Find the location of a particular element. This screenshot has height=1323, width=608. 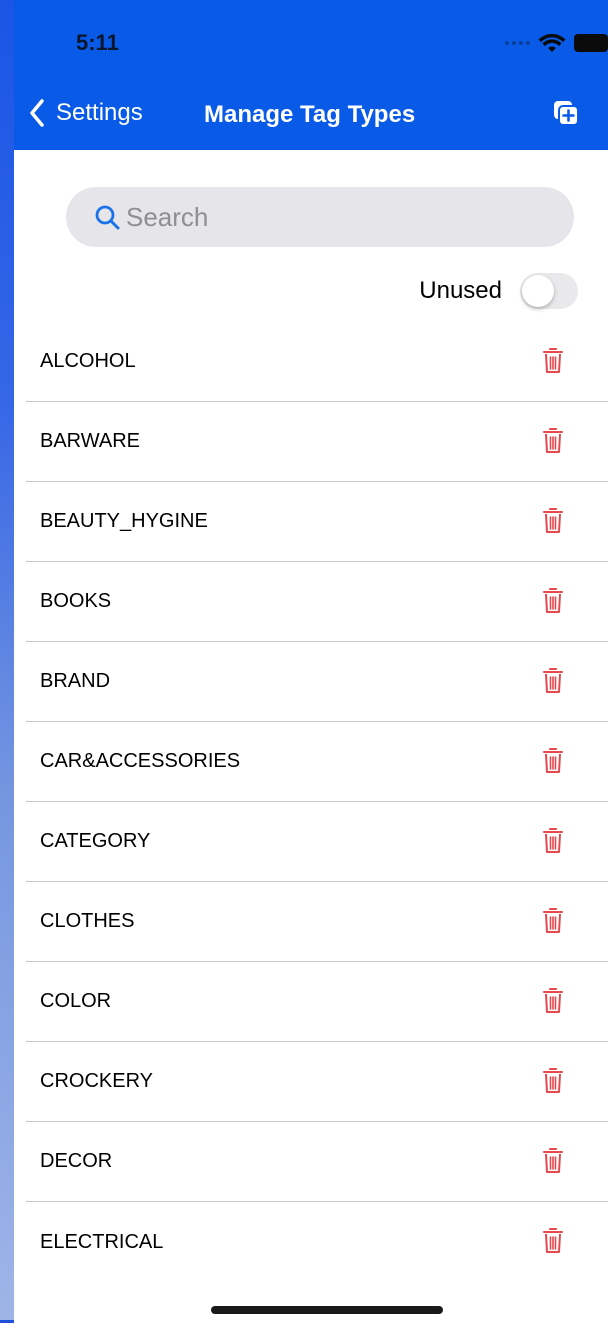

list-item: CLOTHES is located at coordinates (317, 922).